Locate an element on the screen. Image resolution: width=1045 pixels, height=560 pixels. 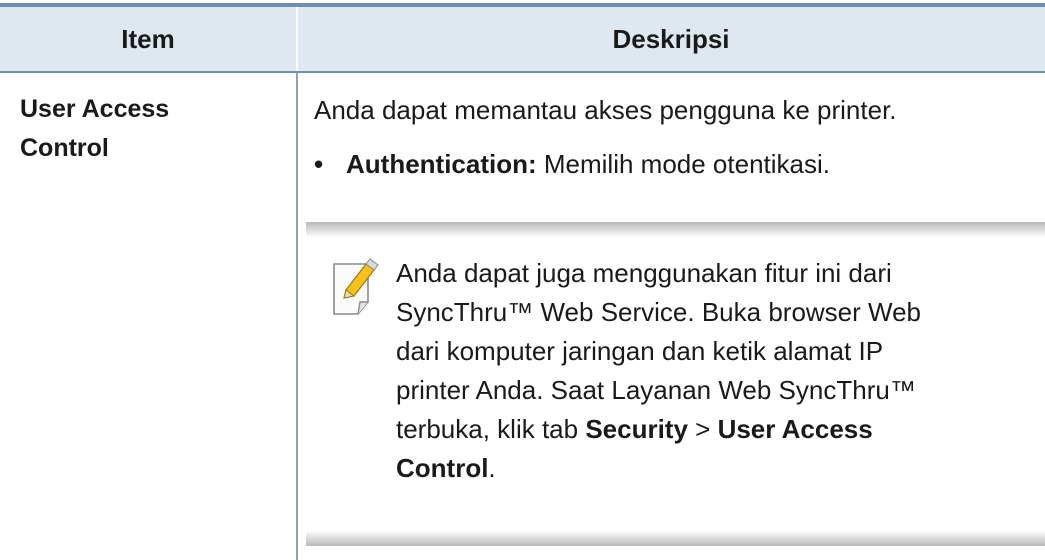
note-period: . is located at coordinates (492, 468).